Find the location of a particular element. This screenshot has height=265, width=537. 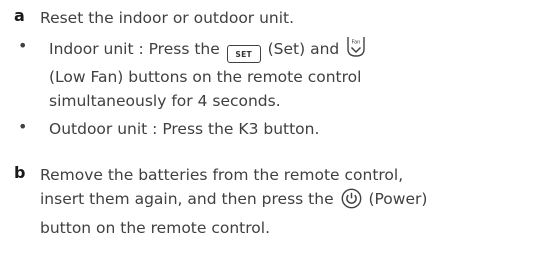

fan-icon-label: Fan is located at coordinates (356, 43).